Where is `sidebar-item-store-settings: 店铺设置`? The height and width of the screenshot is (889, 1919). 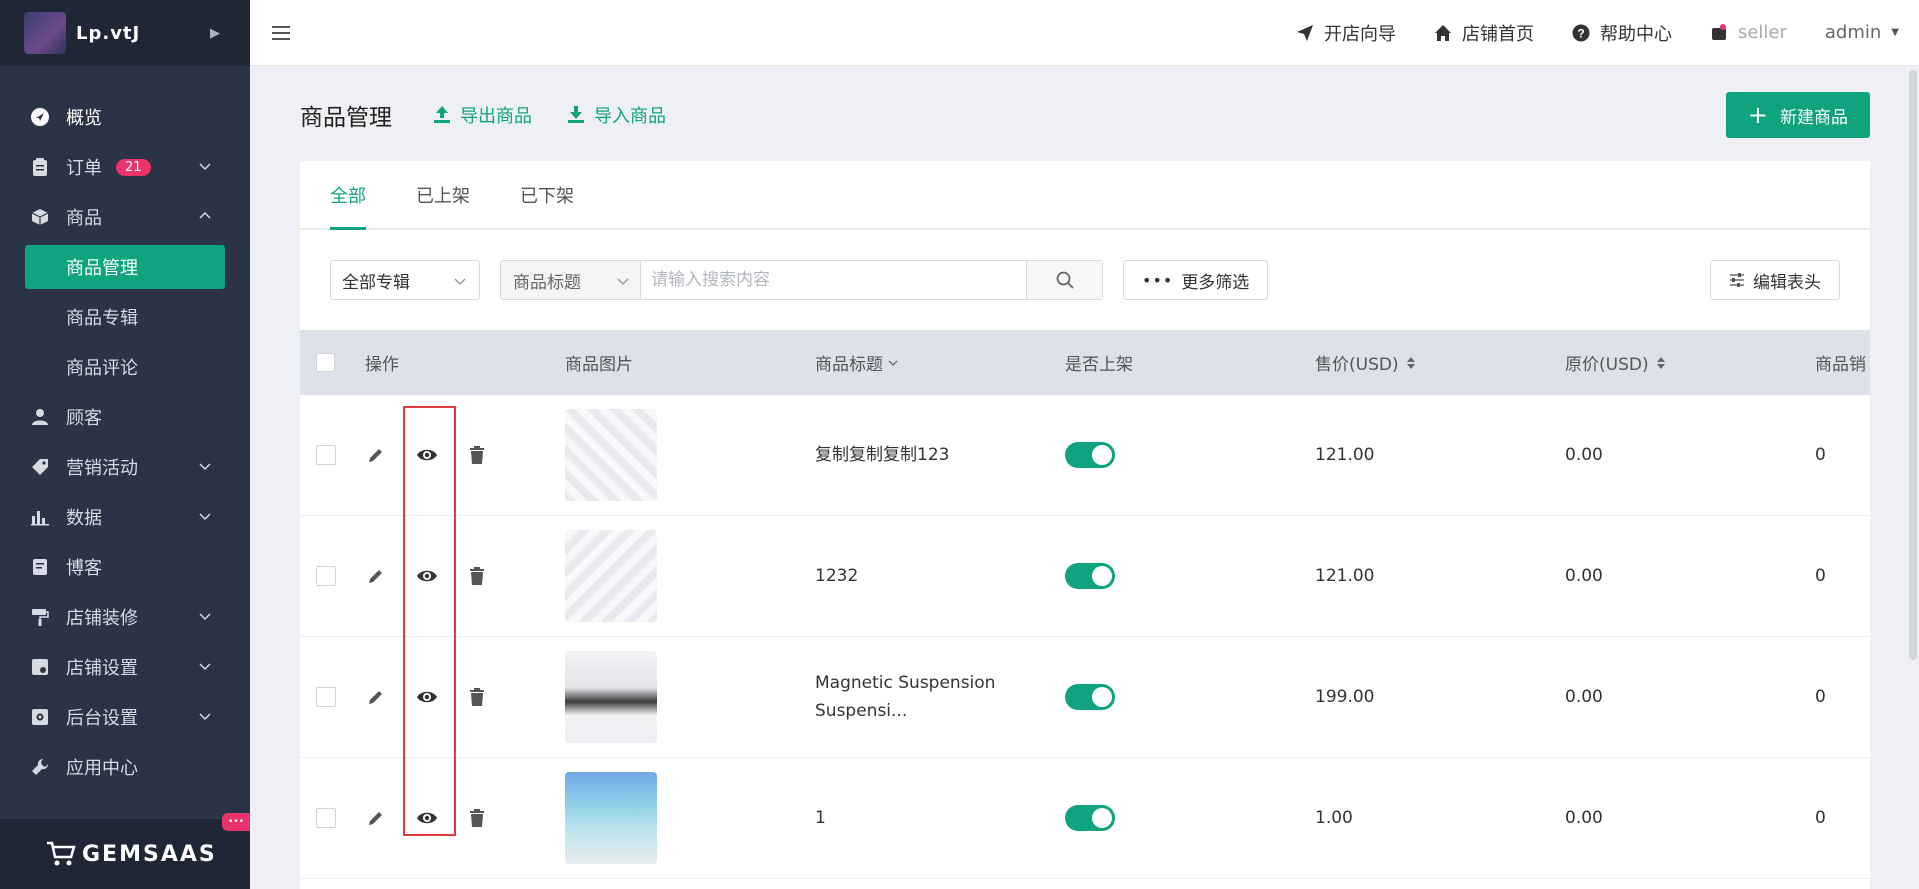
sidebar-item-store-settings: 店铺设置 is located at coordinates (125, 667).